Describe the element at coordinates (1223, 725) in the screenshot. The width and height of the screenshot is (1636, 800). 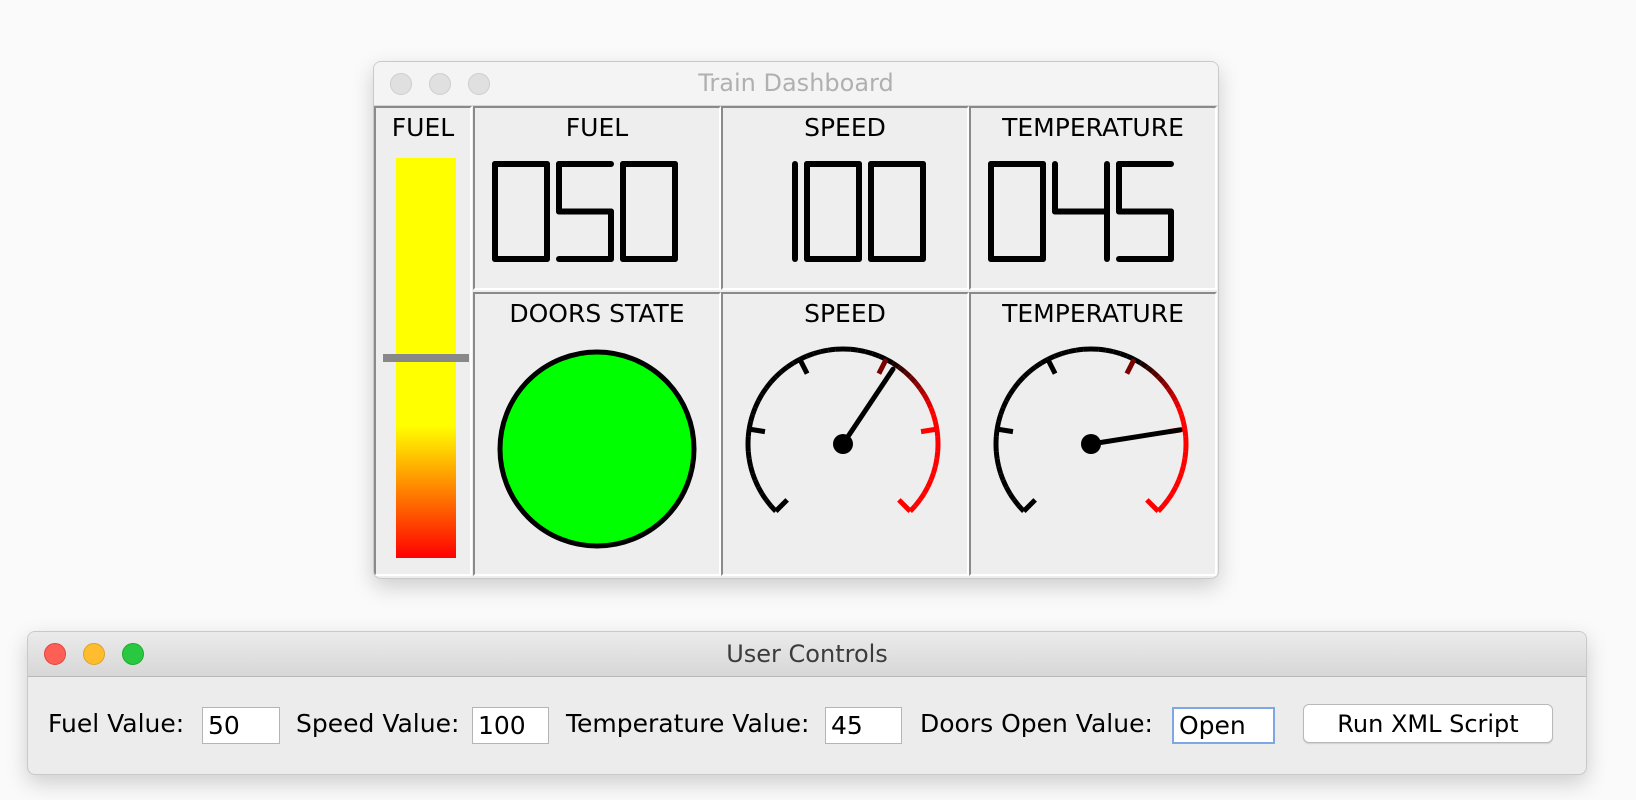
I see `doors-open-value-input` at that location.